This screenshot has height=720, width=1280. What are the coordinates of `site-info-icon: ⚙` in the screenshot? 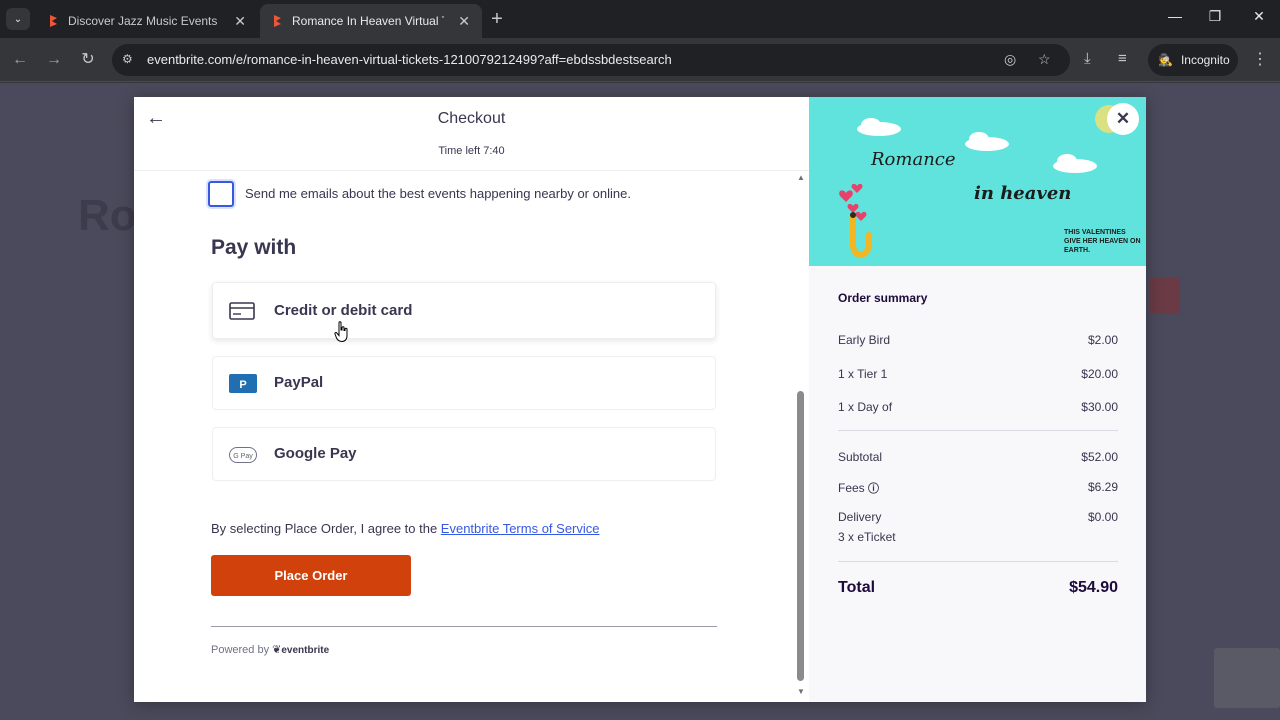 It's located at (127, 59).